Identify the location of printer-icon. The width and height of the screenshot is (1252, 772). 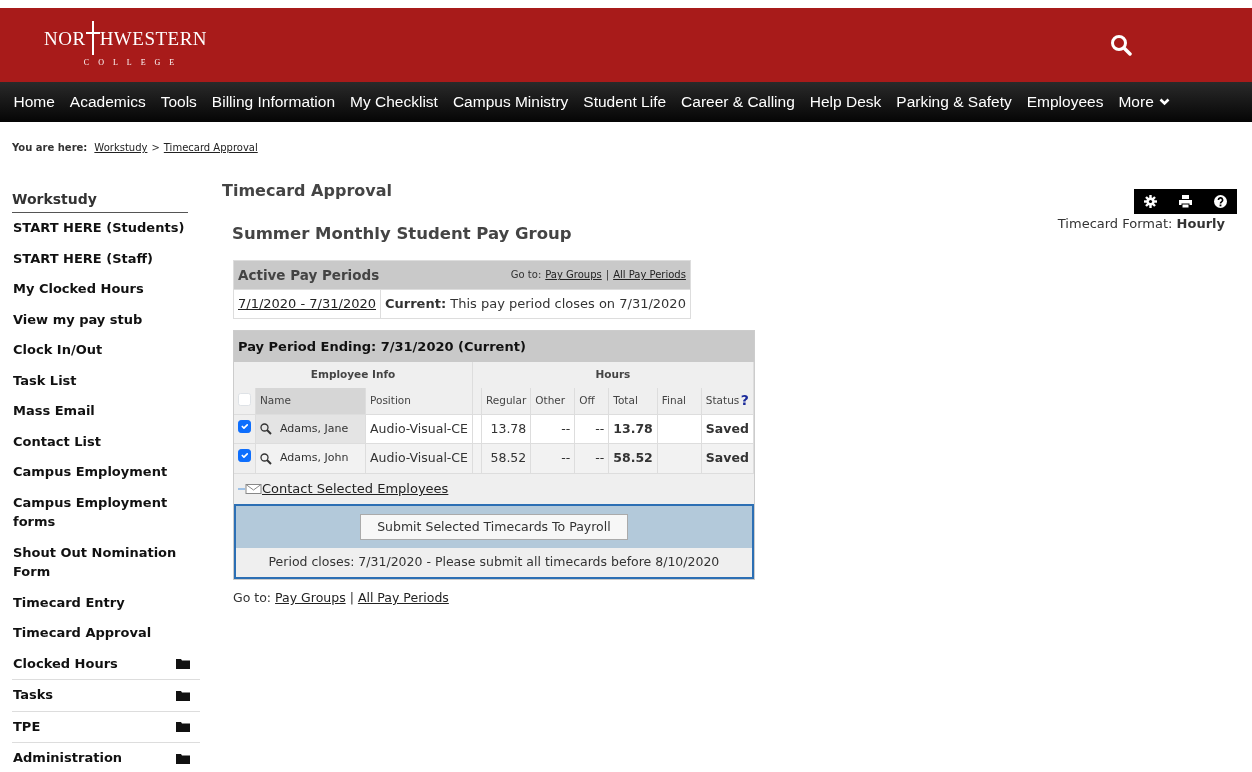
(1185, 201).